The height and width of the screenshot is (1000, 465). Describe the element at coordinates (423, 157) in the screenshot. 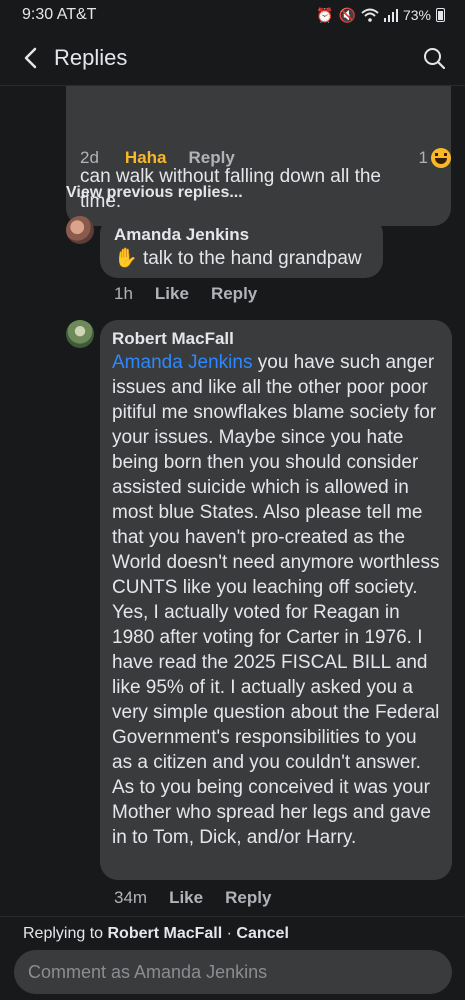

I see `reaction-count-number: 1` at that location.